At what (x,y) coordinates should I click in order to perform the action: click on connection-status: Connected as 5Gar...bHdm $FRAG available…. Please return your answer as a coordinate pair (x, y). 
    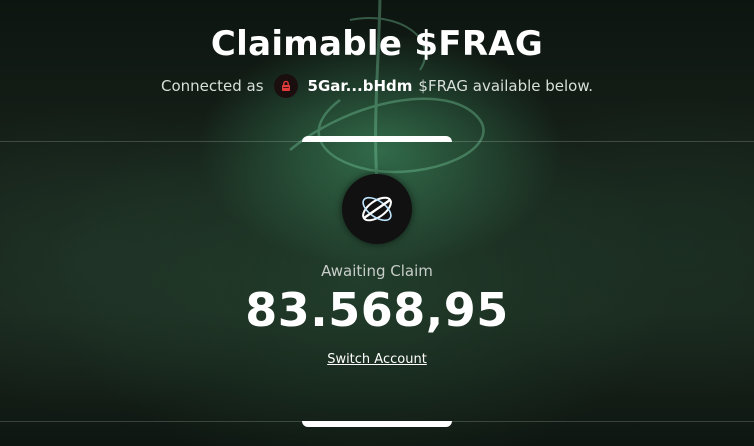
    Looking at the image, I should click on (377, 86).